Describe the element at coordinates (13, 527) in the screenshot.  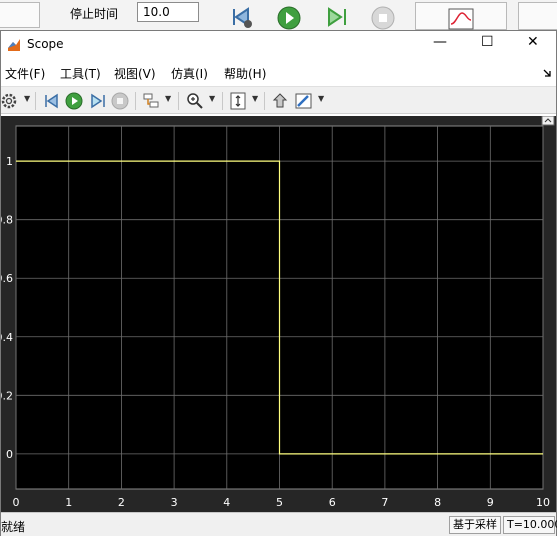
I see `status-text: 就绪` at that location.